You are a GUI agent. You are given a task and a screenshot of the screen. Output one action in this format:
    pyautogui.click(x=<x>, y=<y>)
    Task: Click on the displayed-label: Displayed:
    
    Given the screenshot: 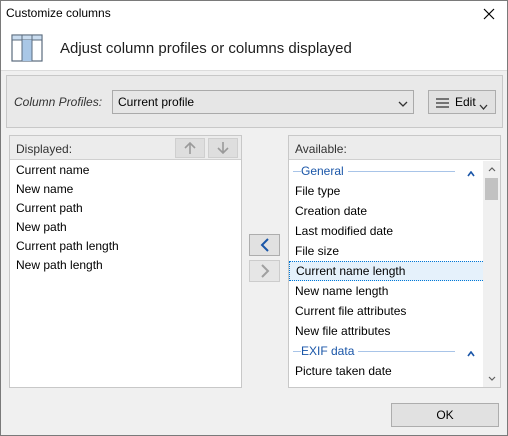 What is the action you would take?
    pyautogui.click(x=44, y=149)
    